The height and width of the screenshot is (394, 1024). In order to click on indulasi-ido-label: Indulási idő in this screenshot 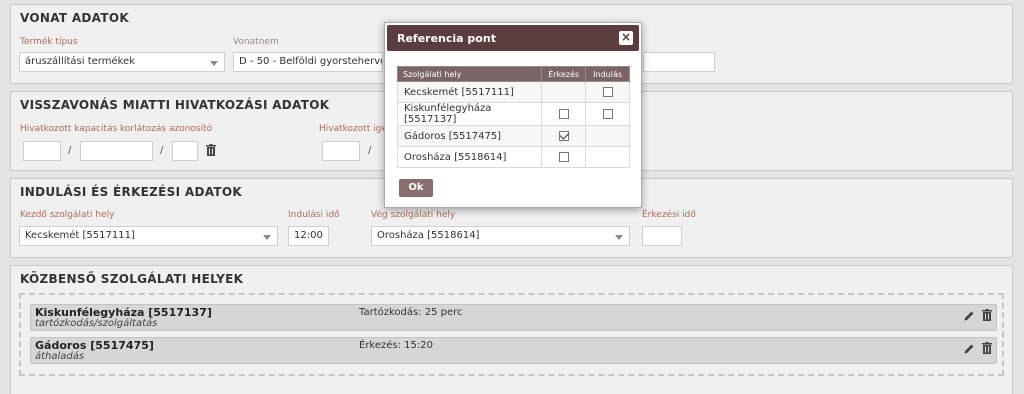, I will do `click(314, 215)`.